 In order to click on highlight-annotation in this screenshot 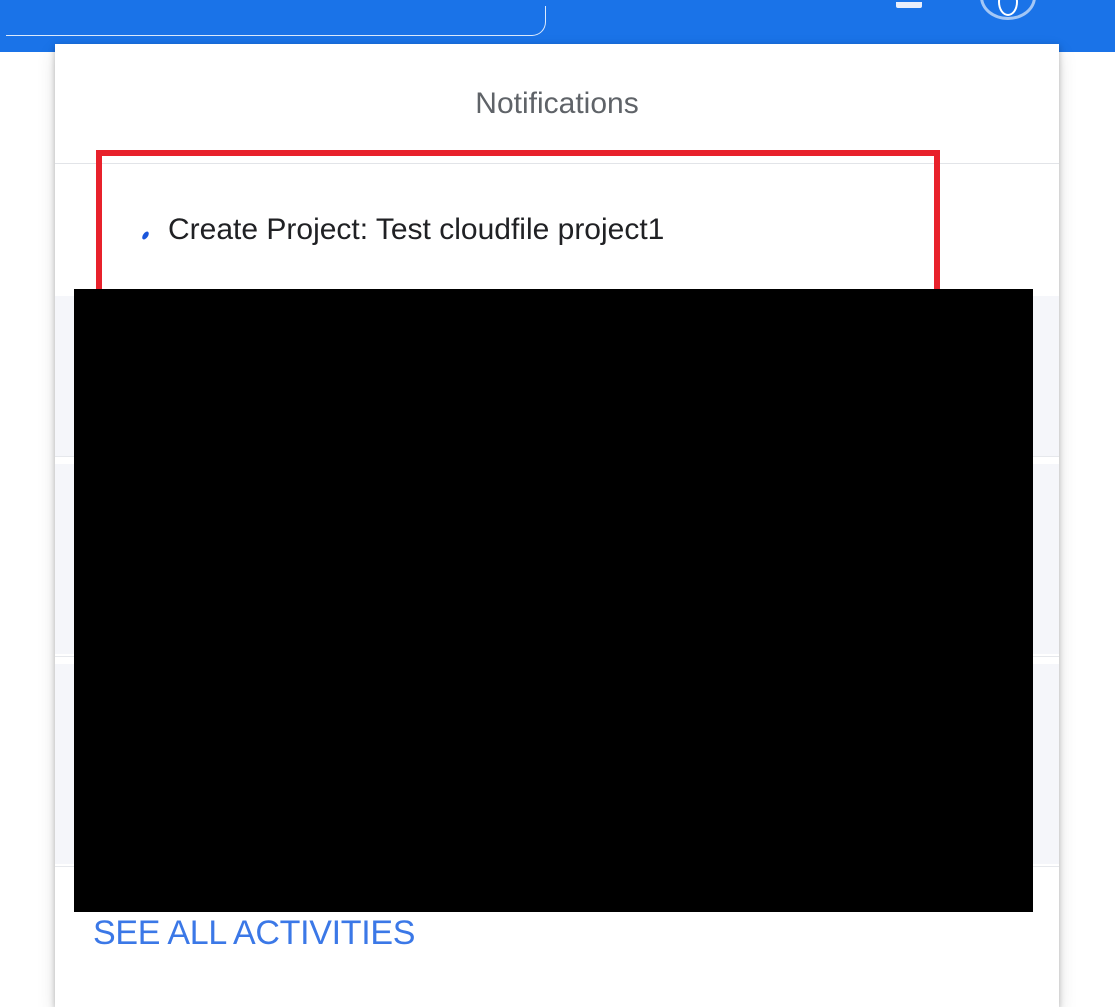, I will do `click(518, 230)`.